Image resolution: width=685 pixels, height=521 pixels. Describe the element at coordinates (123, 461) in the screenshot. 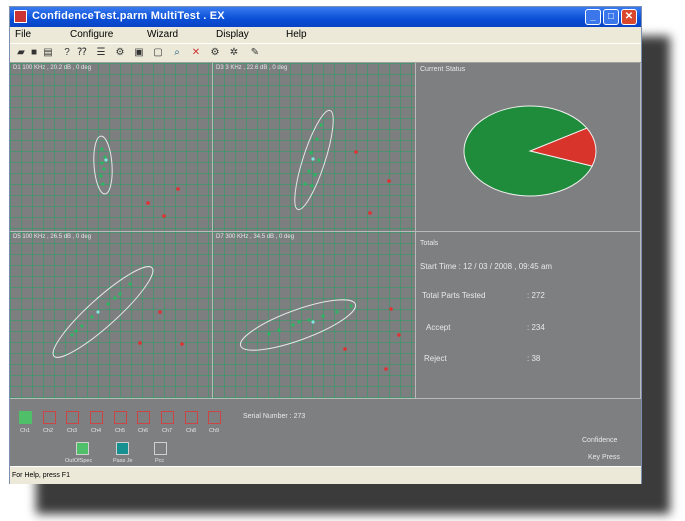

I see `legend-pass-label: Pass Je` at that location.